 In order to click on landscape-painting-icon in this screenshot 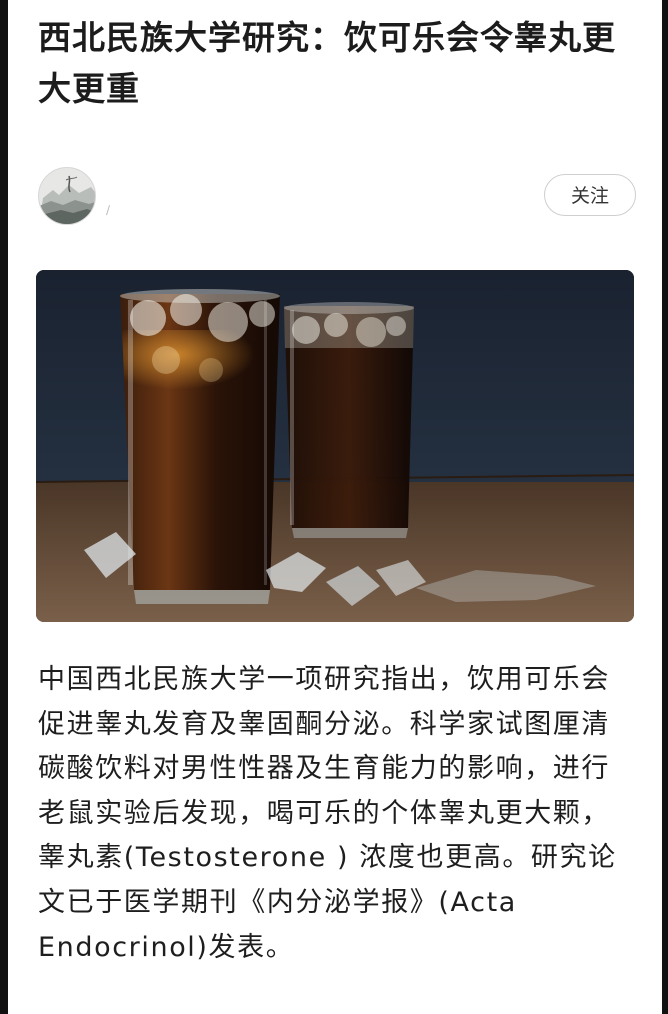, I will do `click(67, 196)`.